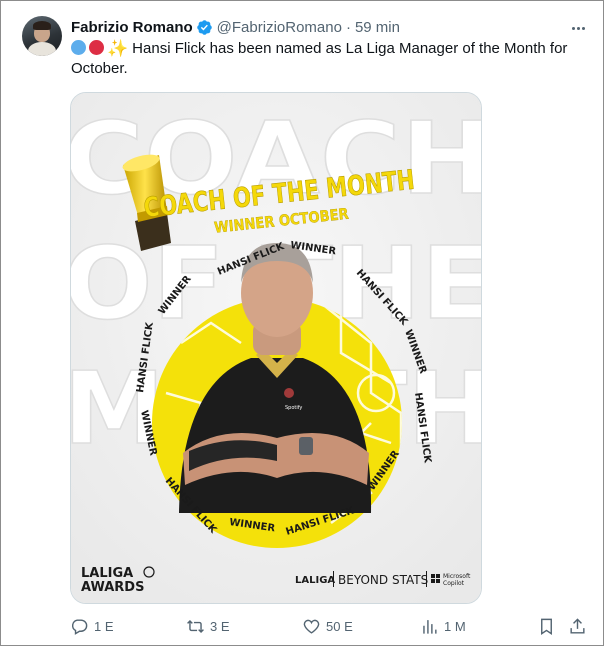 The width and height of the screenshot is (604, 646). What do you see at coordinates (107, 573) in the screenshot?
I see `laliga-logo-line1: LALIGA` at bounding box center [107, 573].